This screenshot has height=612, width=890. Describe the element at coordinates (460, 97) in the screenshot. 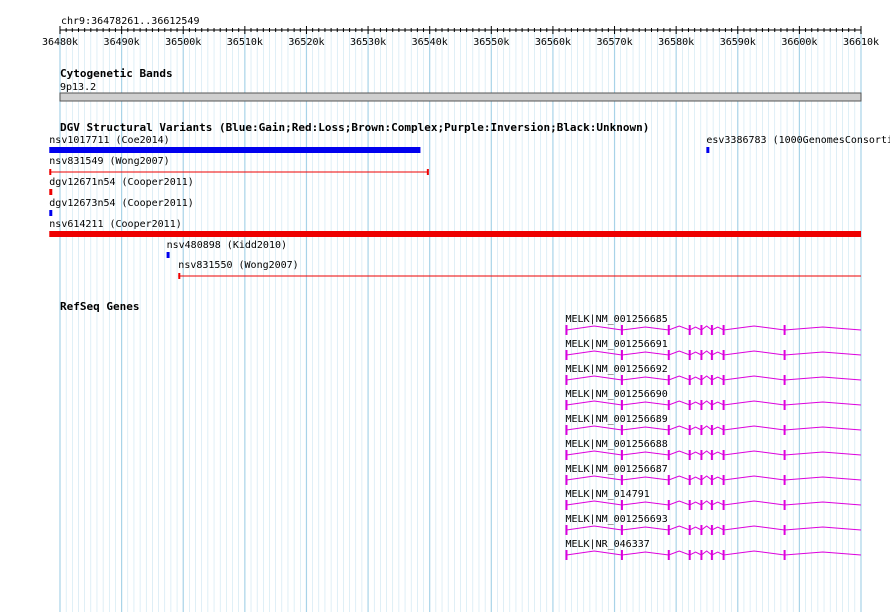

I see `cytoband-bar` at that location.